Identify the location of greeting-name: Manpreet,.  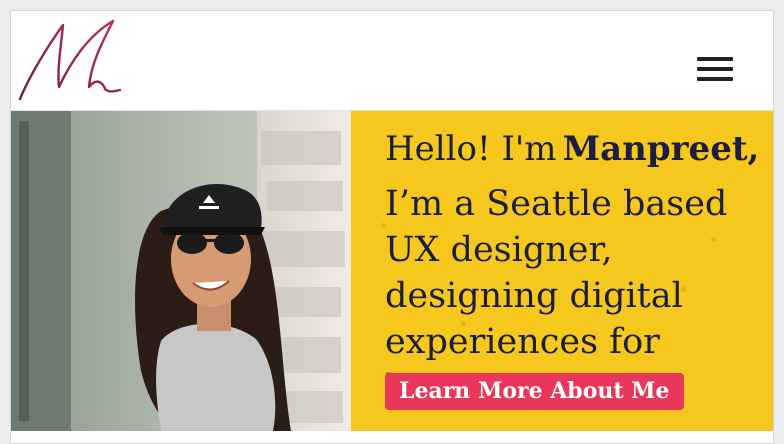
(661, 149).